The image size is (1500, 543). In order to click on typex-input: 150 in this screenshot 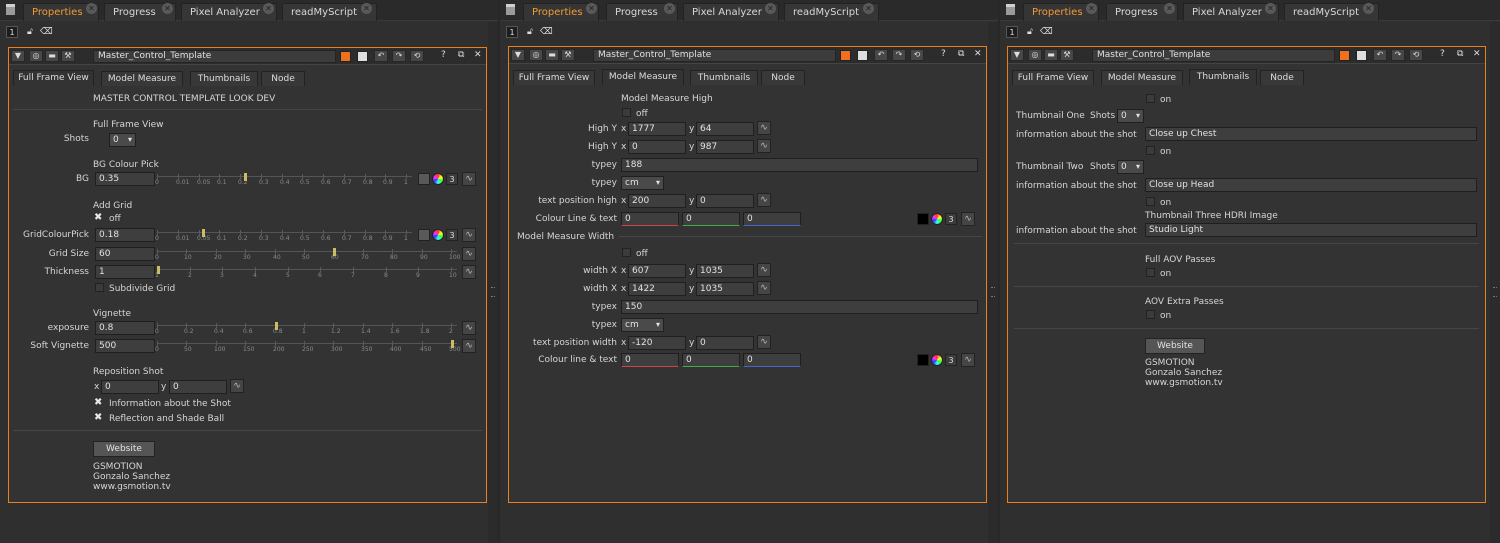, I will do `click(799, 307)`.